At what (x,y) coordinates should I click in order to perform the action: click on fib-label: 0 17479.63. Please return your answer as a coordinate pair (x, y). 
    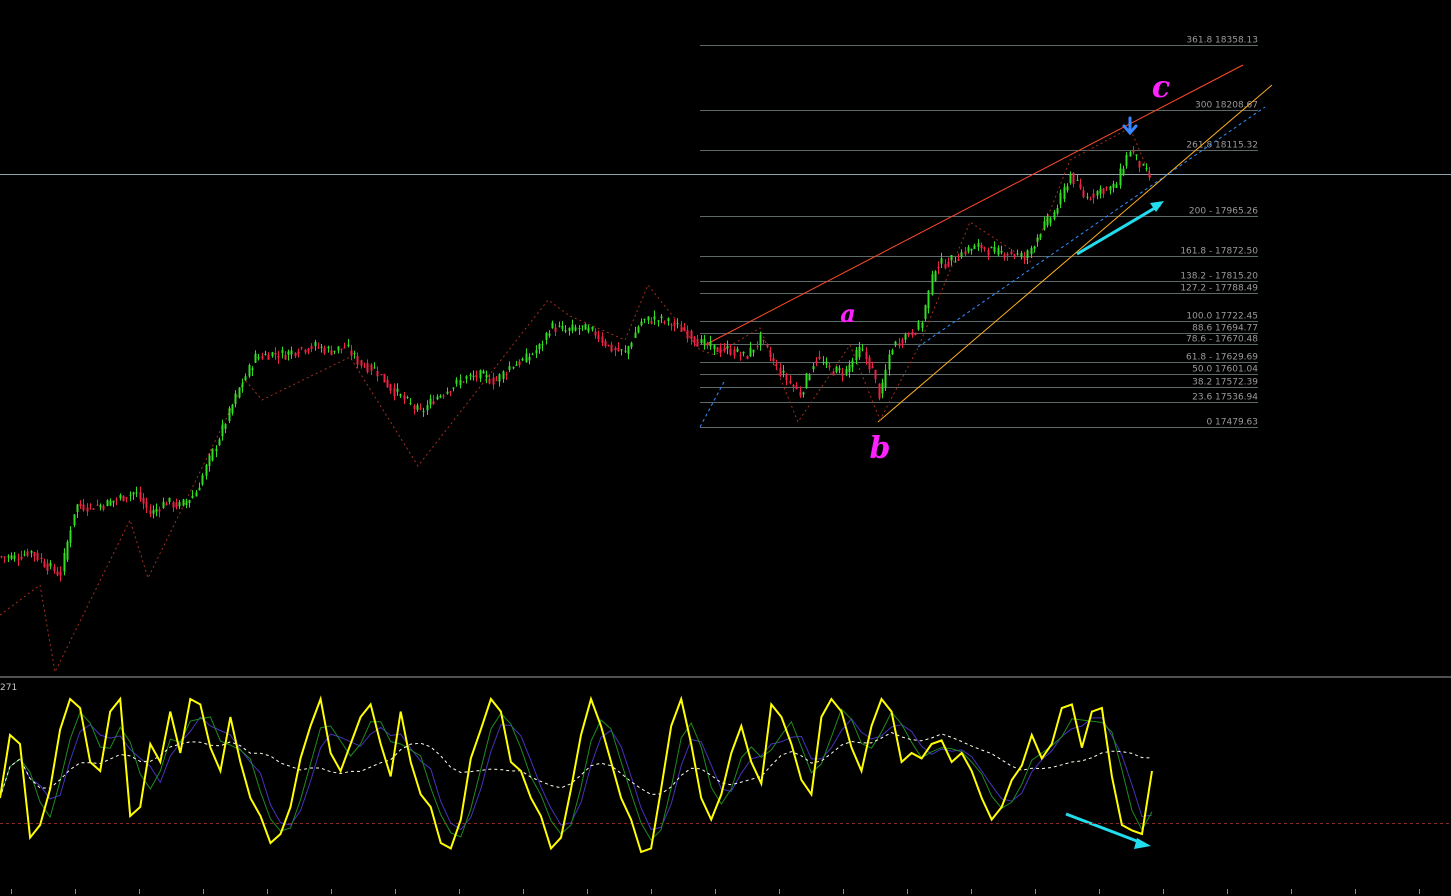
    Looking at the image, I should click on (1232, 423).